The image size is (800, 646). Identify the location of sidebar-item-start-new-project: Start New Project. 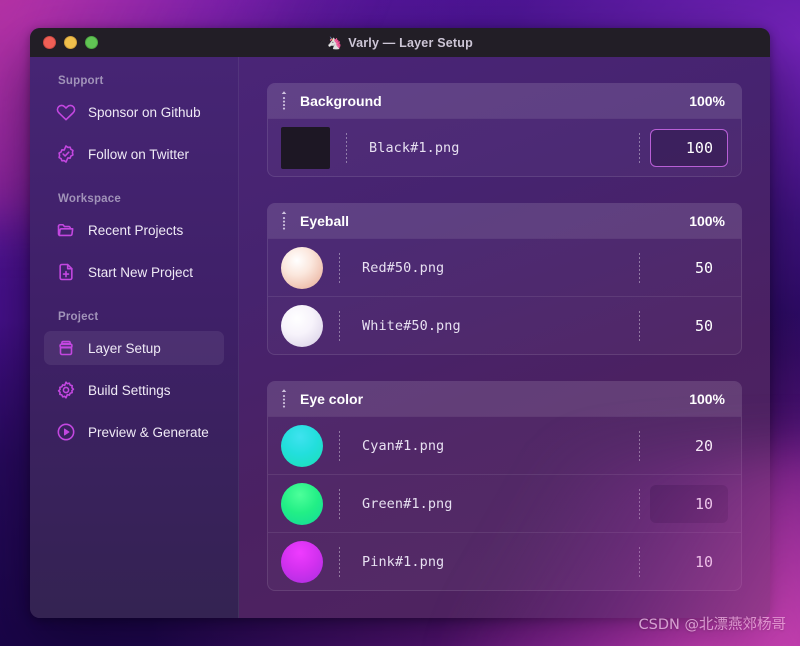
(134, 272).